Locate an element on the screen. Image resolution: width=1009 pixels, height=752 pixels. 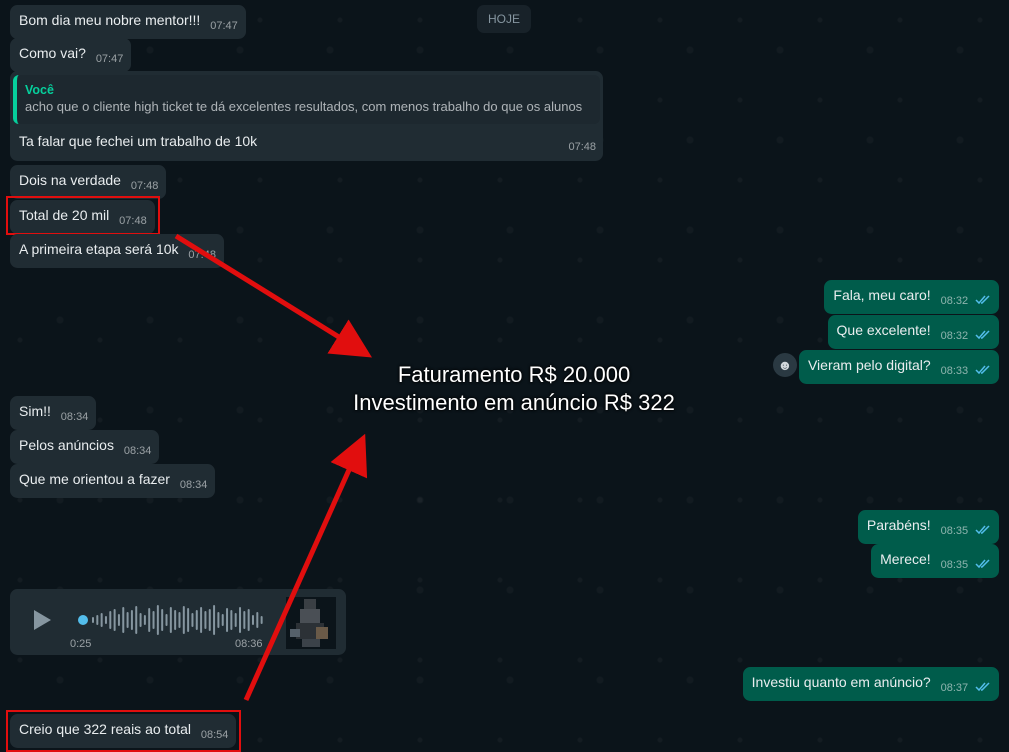
message-time: 08:33 is located at coordinates (954, 371).